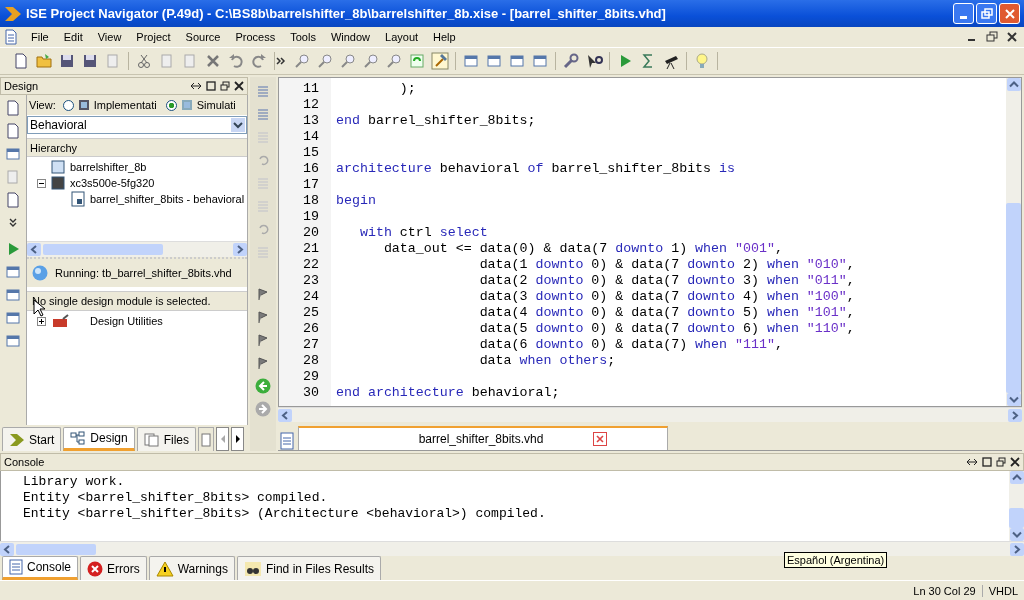  Describe the element at coordinates (191, 568) in the screenshot. I see `console-tab: Warnings` at that location.